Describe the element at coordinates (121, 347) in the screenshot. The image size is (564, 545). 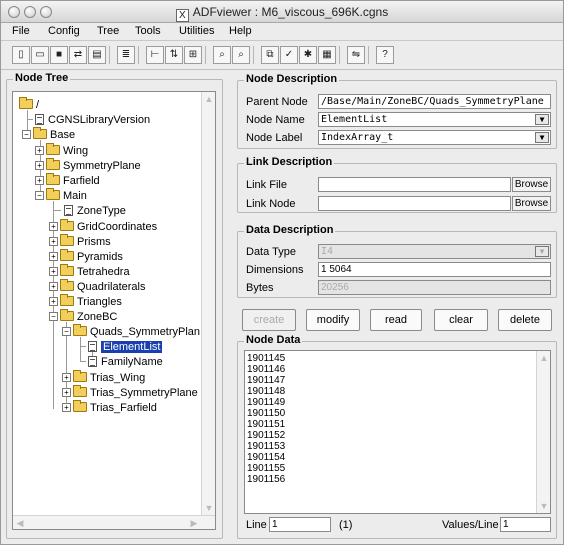
I see `tree-node-elementlist: ElementList` at that location.